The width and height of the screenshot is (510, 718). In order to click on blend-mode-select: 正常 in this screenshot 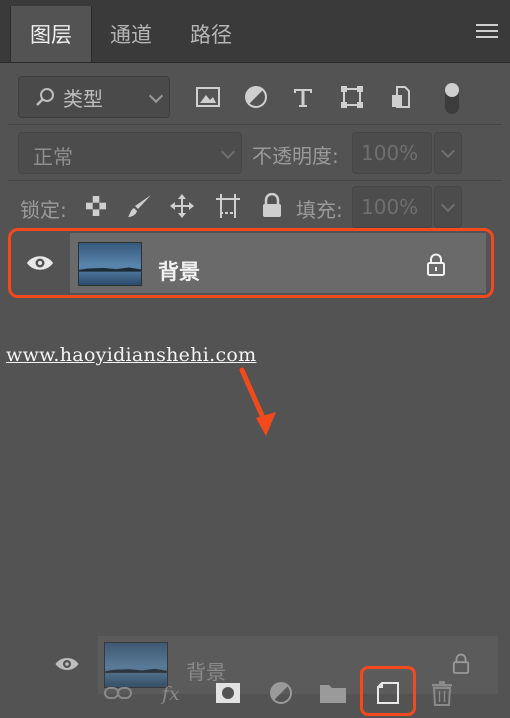, I will do `click(130, 153)`.